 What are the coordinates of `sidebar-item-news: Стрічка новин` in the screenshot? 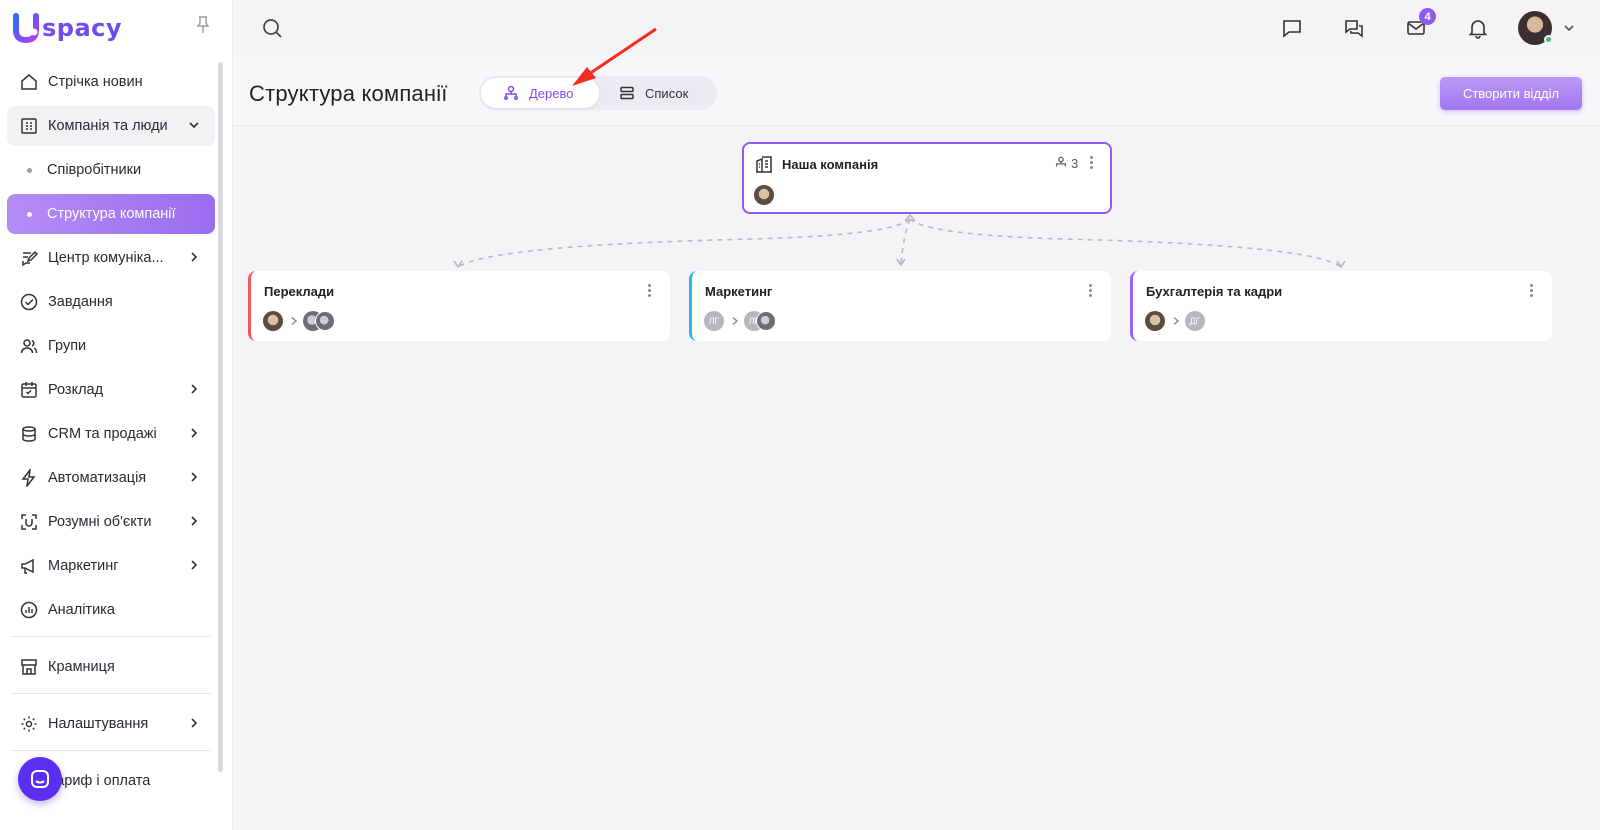 It's located at (111, 82).